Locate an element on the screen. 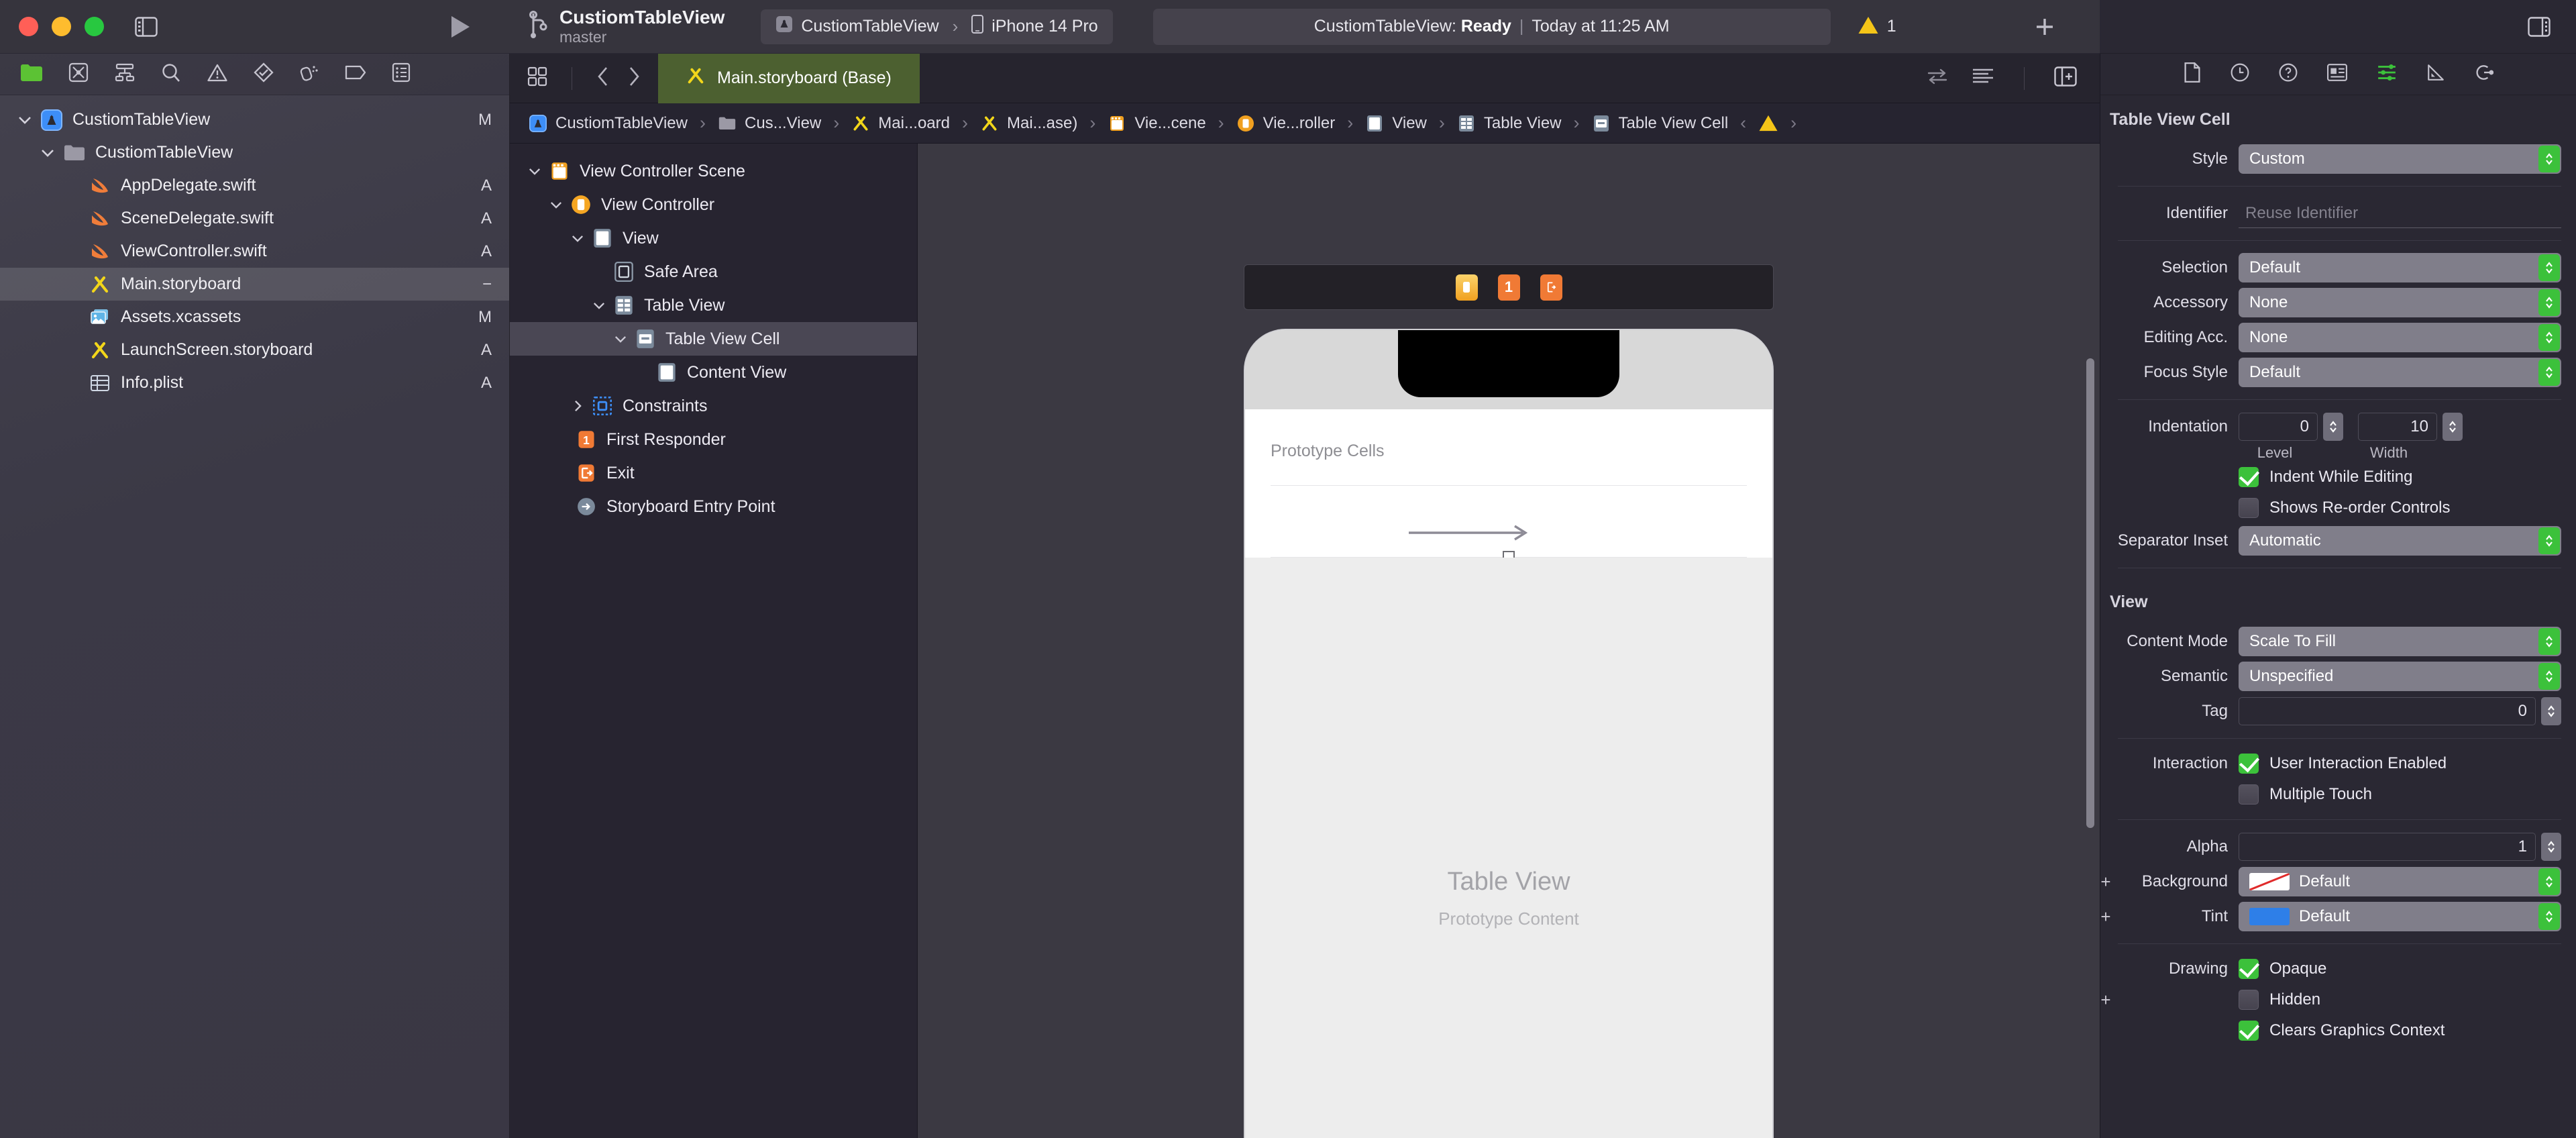 This screenshot has width=2576, height=1138. breadcrumb-item-group: Cus...View is located at coordinates (769, 123).